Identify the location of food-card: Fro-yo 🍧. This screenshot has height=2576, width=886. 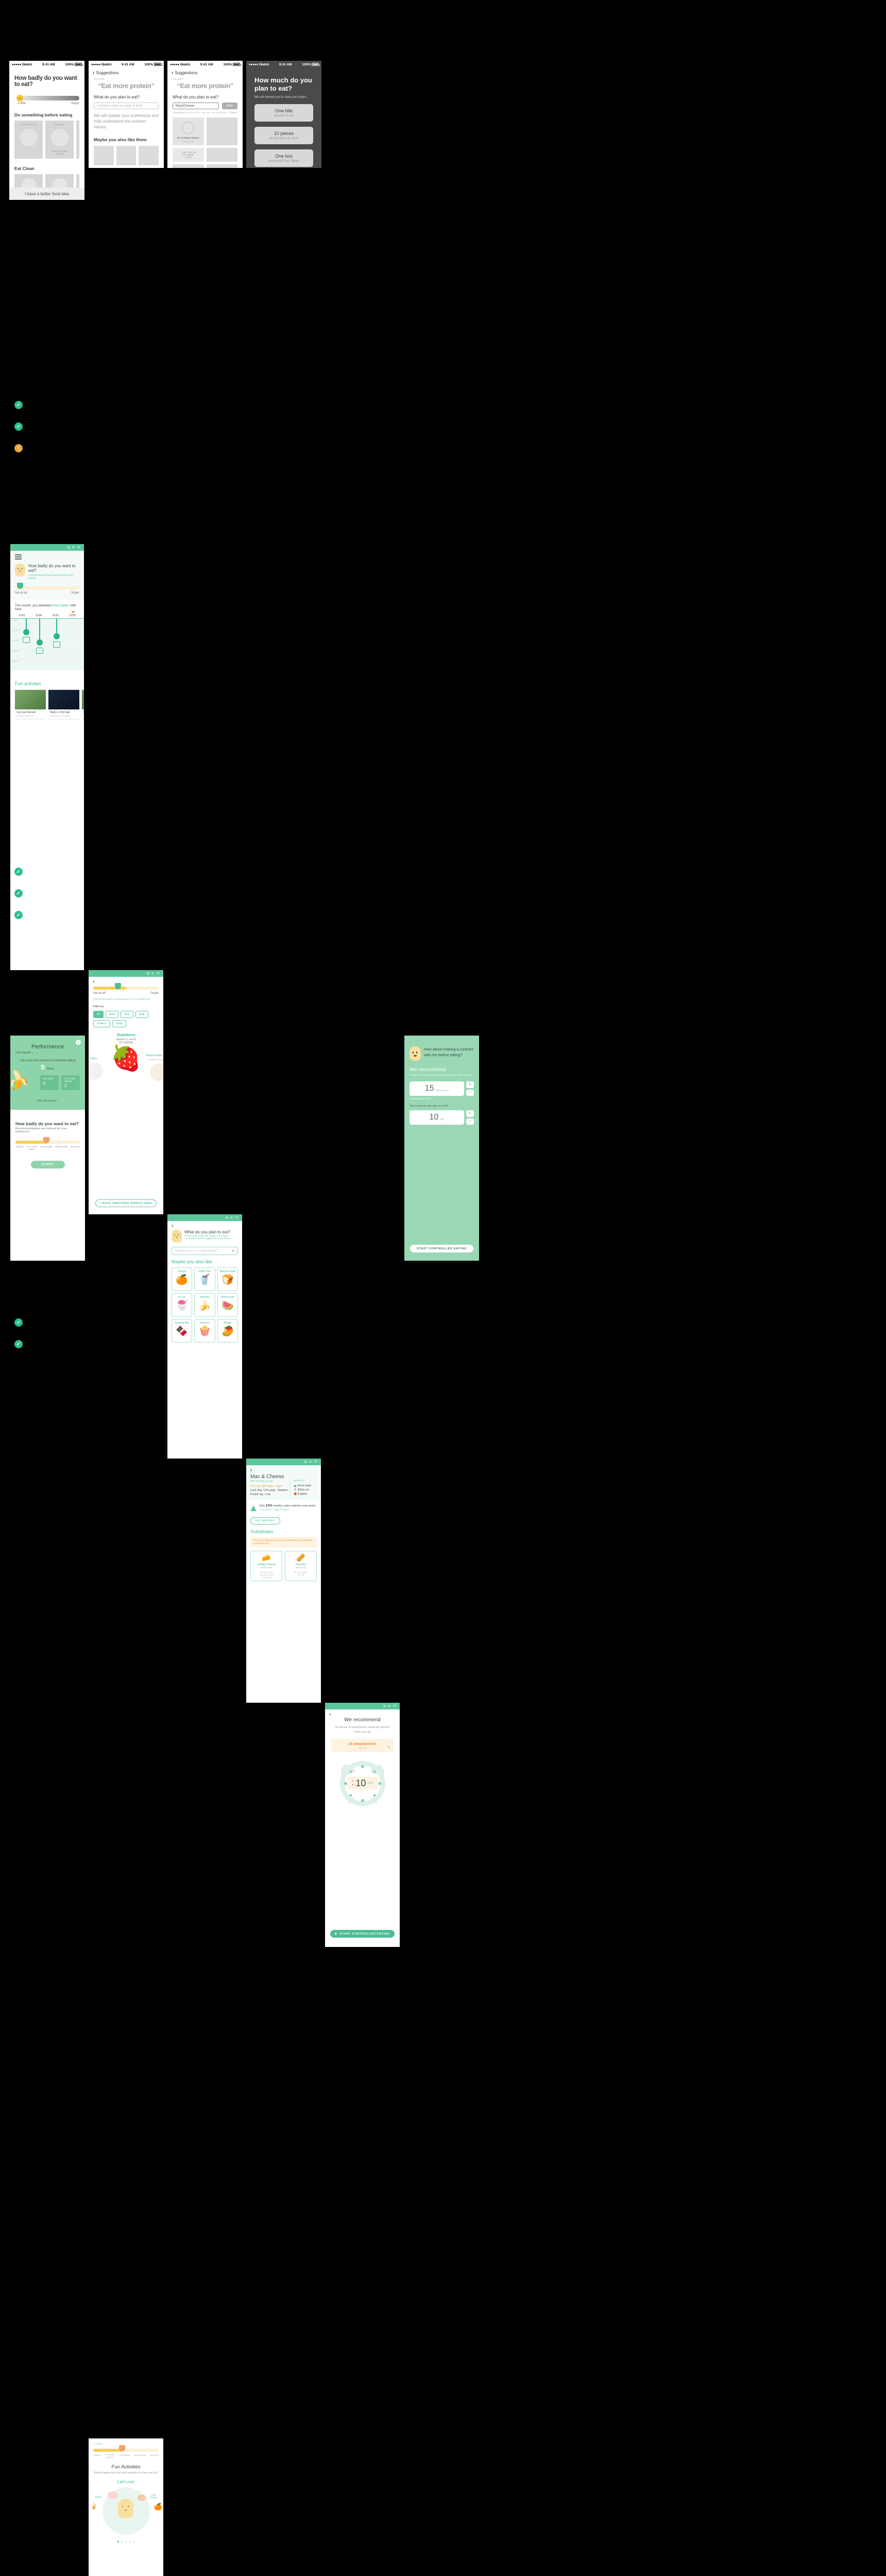
(182, 1305).